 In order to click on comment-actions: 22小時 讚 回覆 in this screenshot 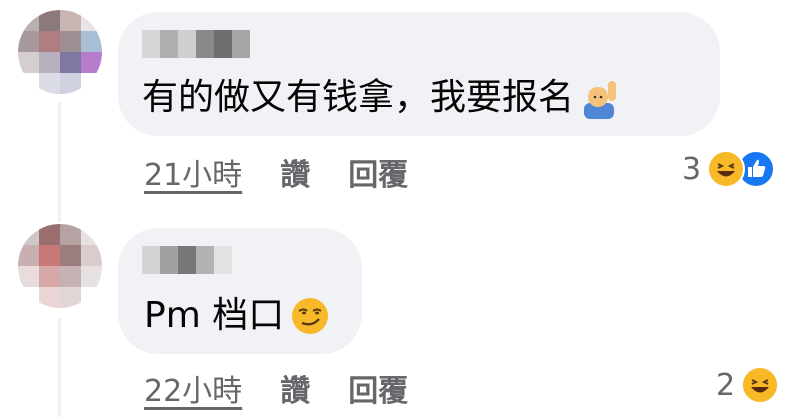, I will do `click(276, 388)`.